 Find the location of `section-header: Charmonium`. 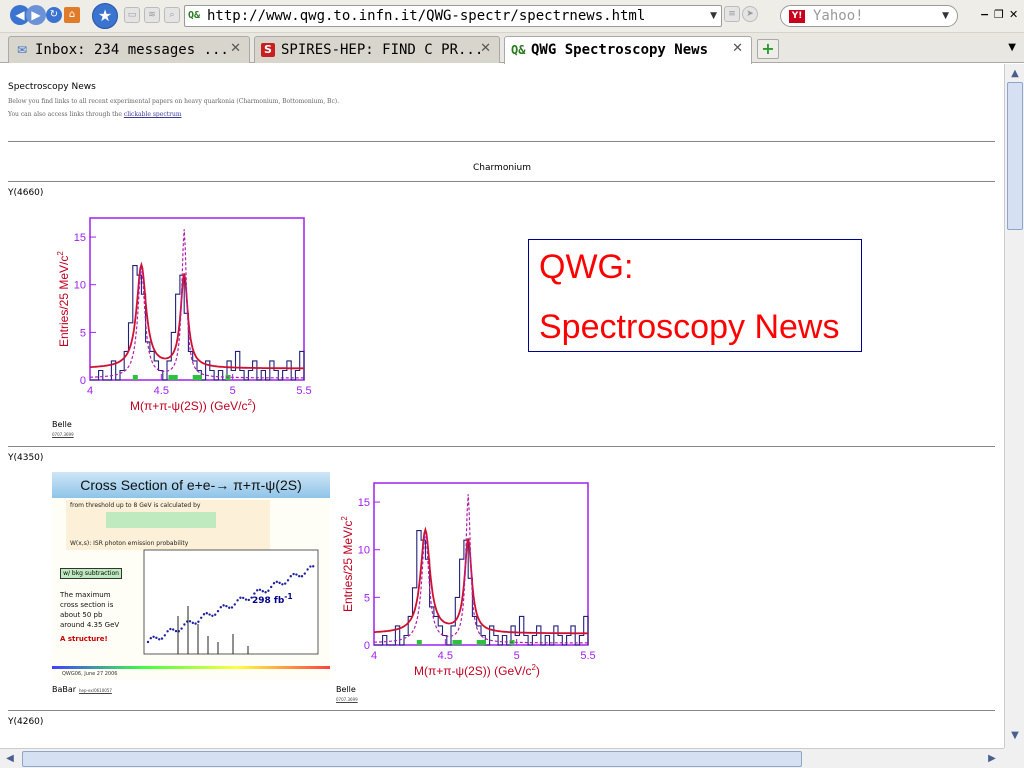

section-header: Charmonium is located at coordinates (502, 168).